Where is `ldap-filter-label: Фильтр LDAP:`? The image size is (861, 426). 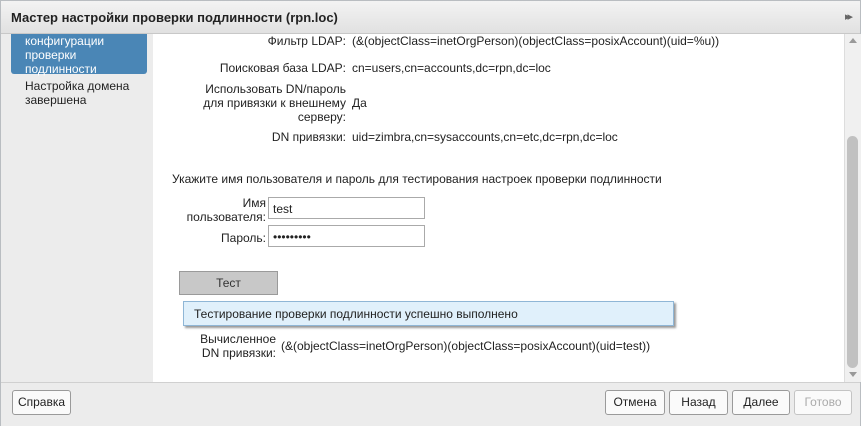 ldap-filter-label: Фильтр LDAP: is located at coordinates (306, 41).